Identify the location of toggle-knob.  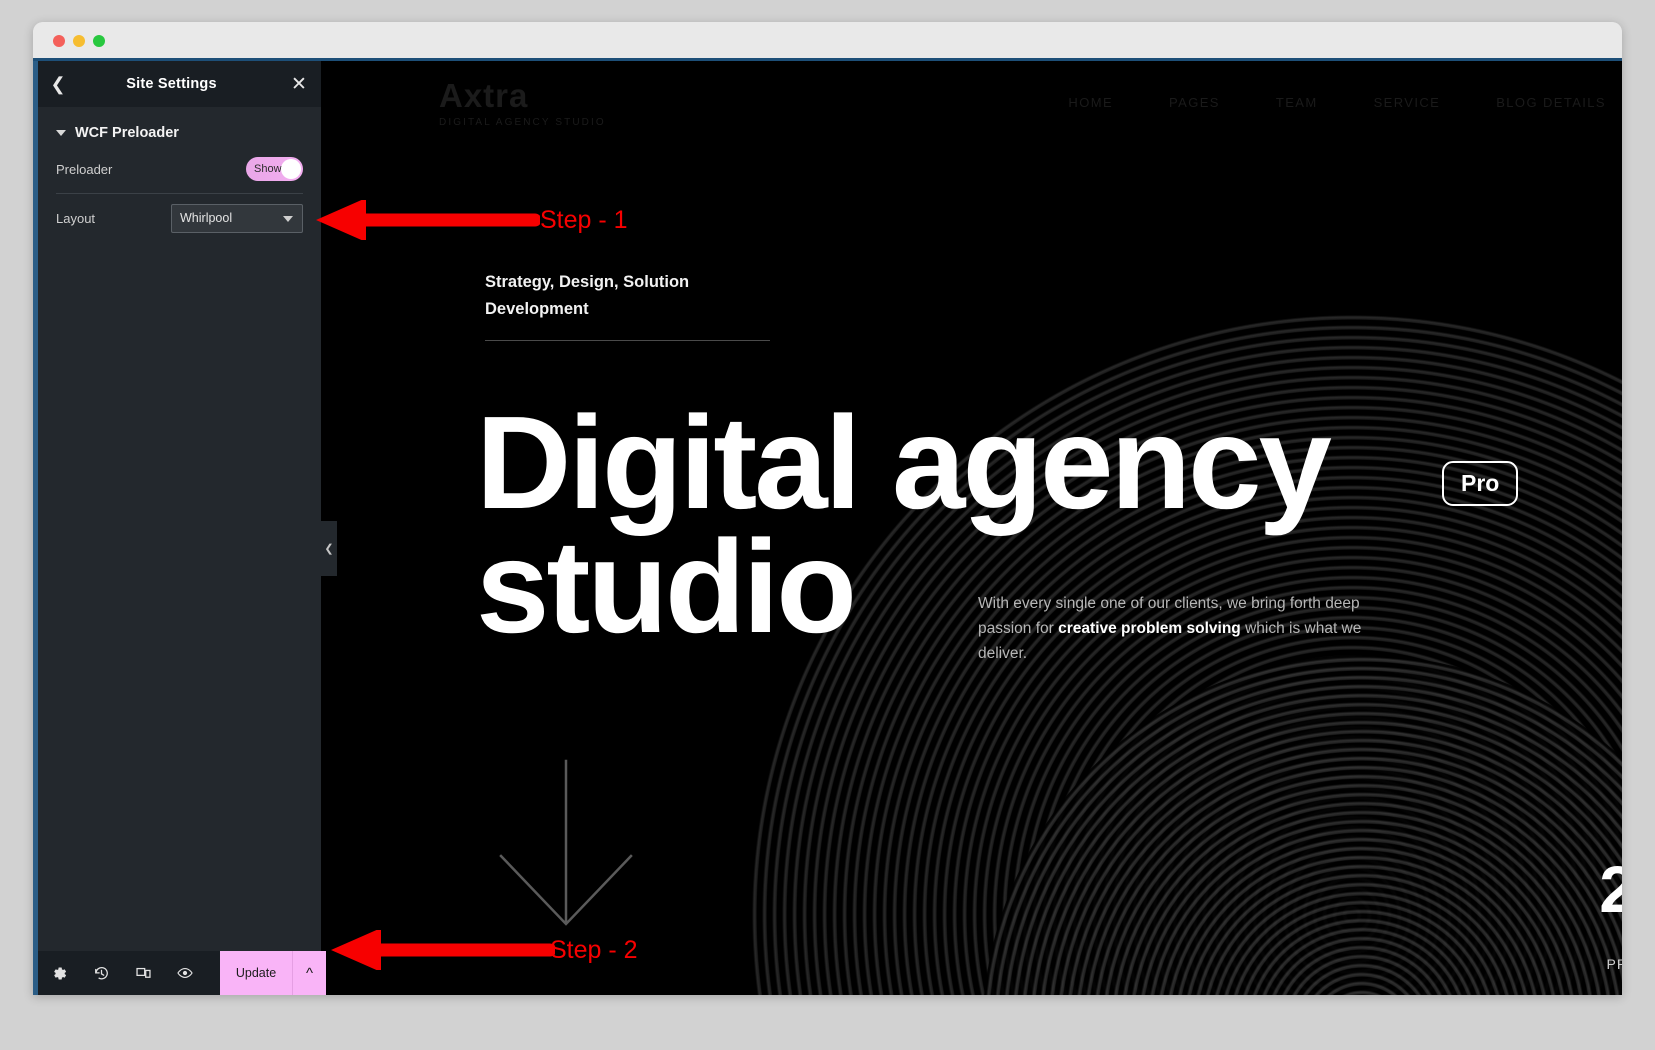
(291, 169).